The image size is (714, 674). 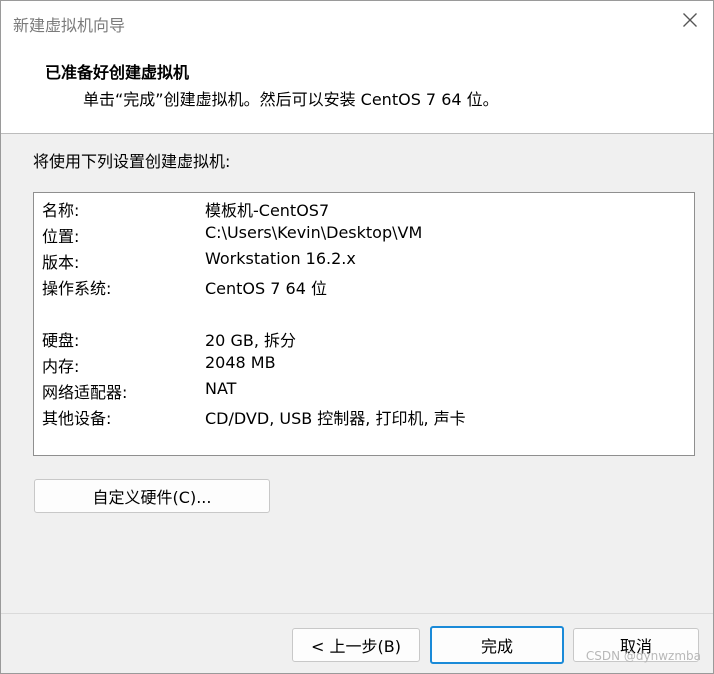 What do you see at coordinates (117, 72) in the screenshot?
I see `header-title: 已准备好创建虚拟机` at bounding box center [117, 72].